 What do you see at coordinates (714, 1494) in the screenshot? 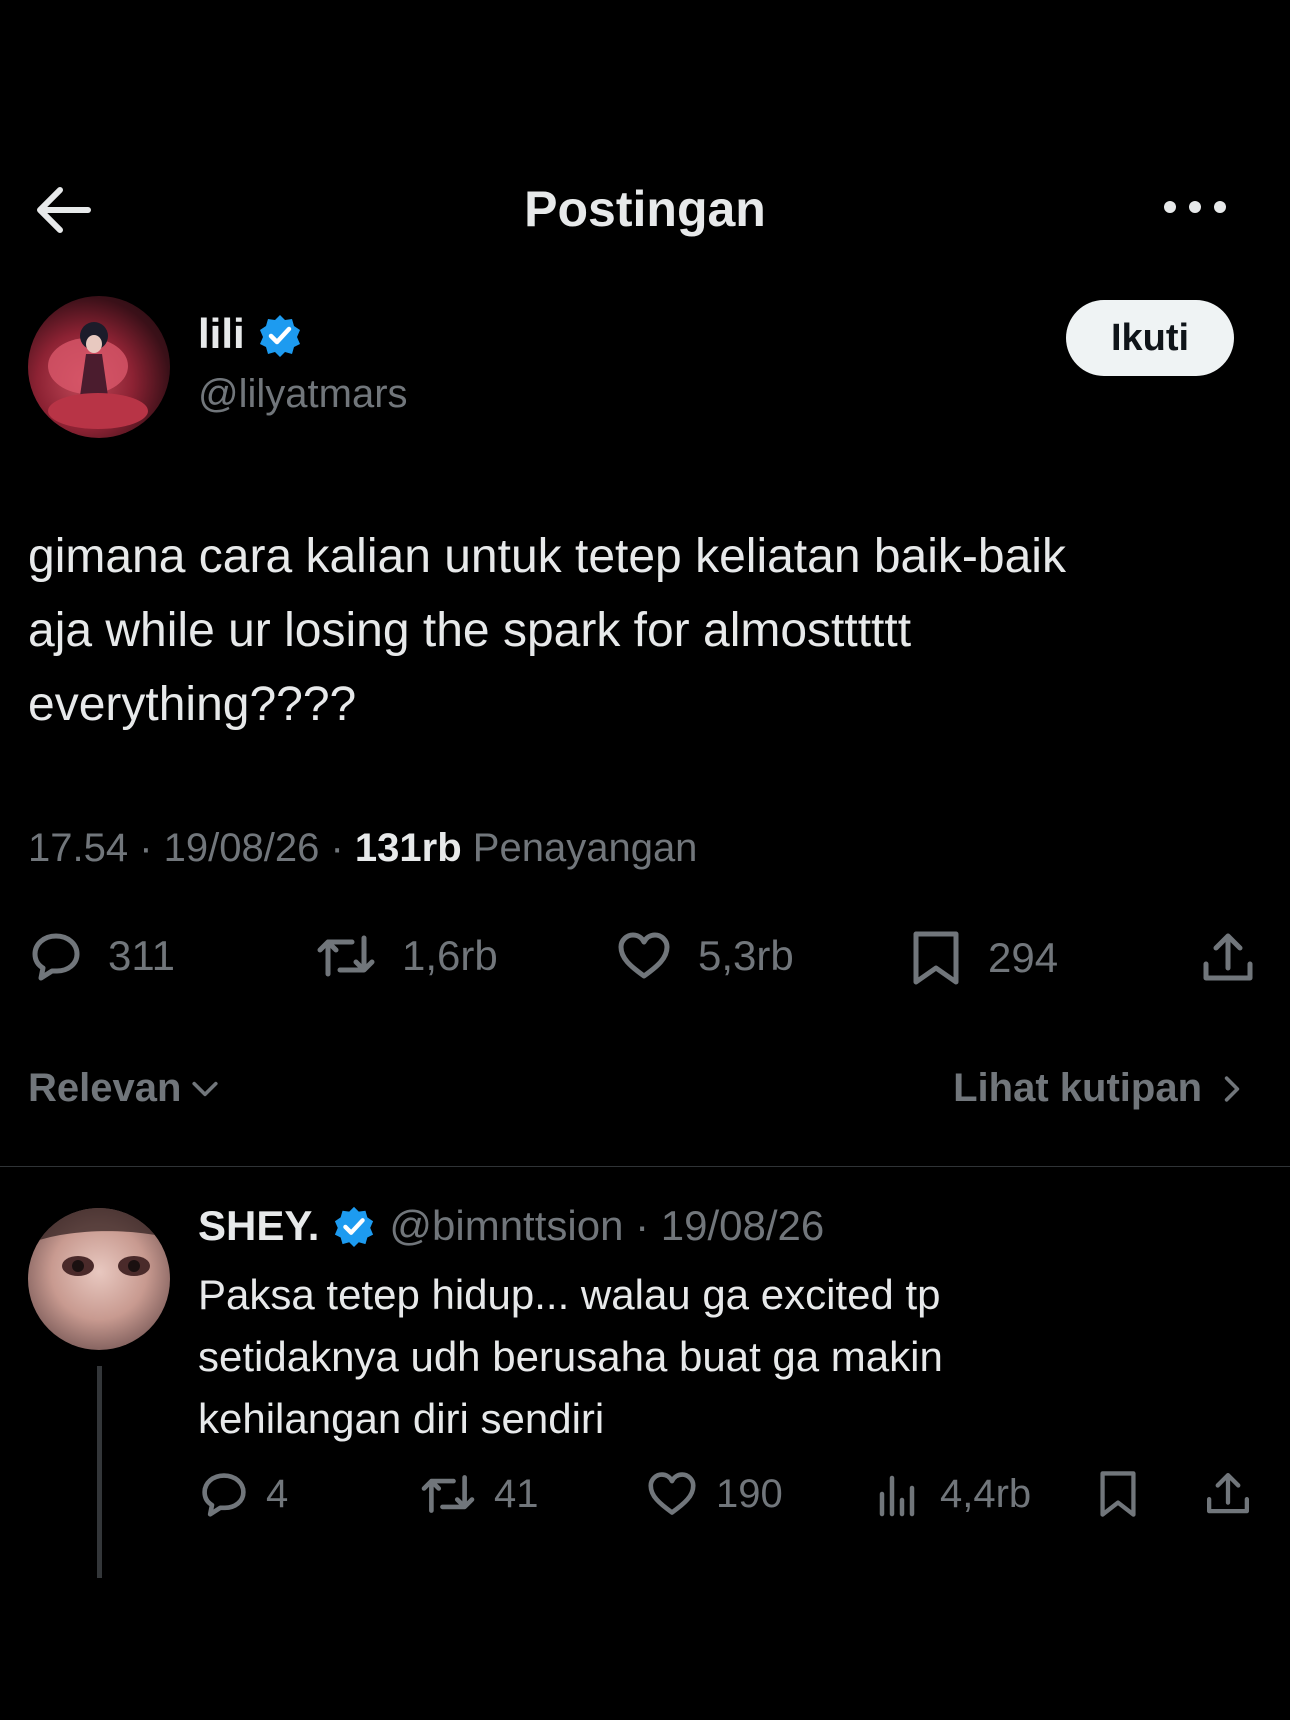
I see `reply-like-button: 190` at bounding box center [714, 1494].